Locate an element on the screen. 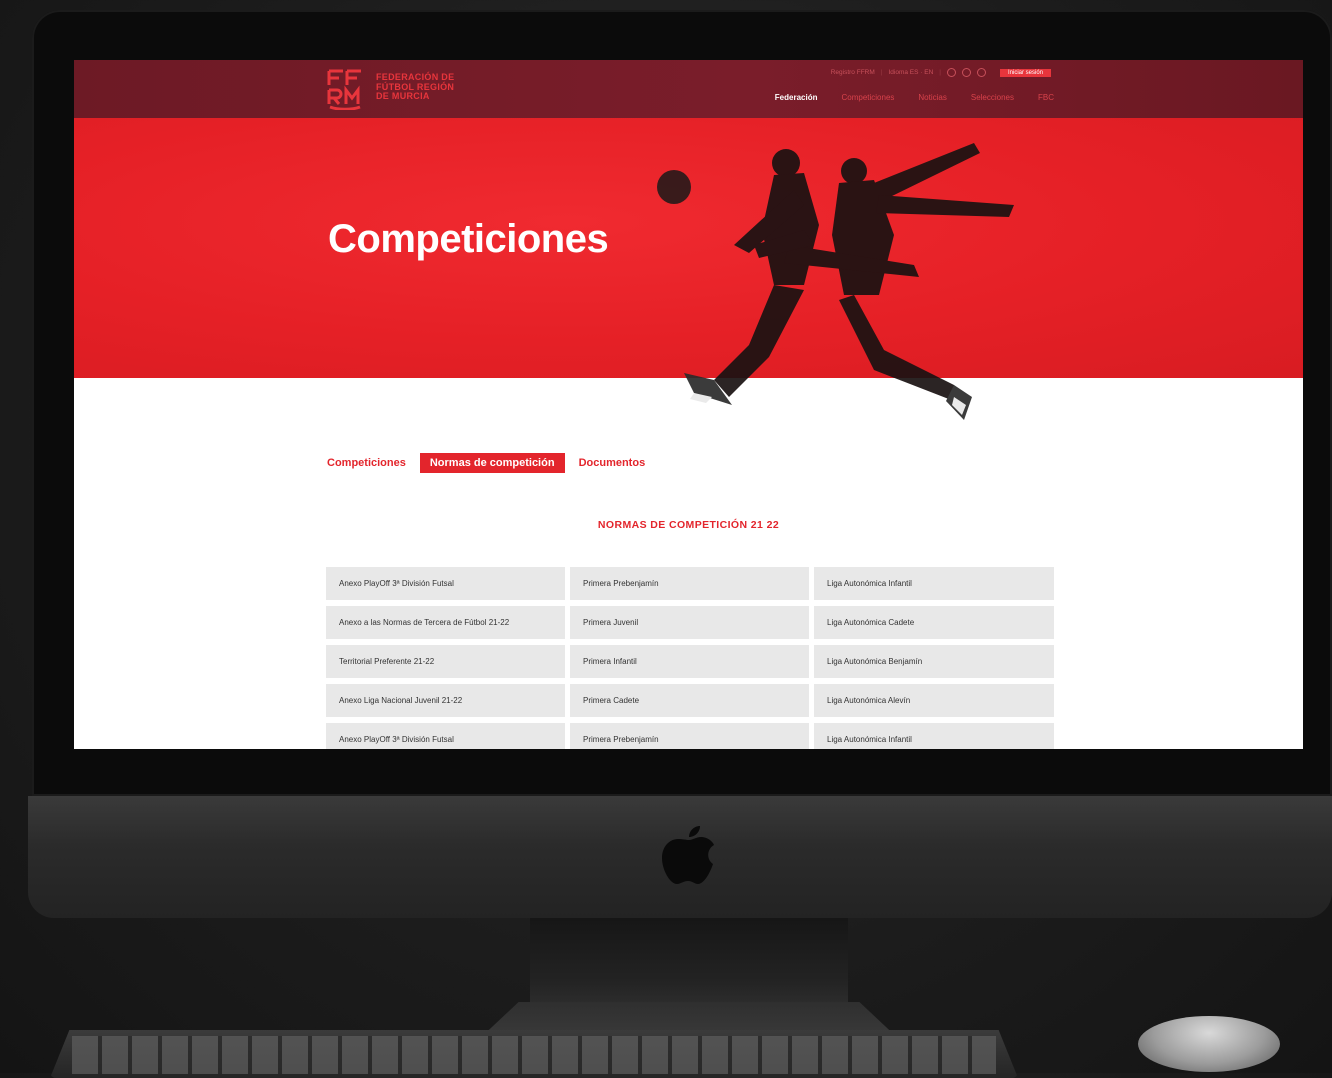  ffrm-logo-icon is located at coordinates (345, 89).